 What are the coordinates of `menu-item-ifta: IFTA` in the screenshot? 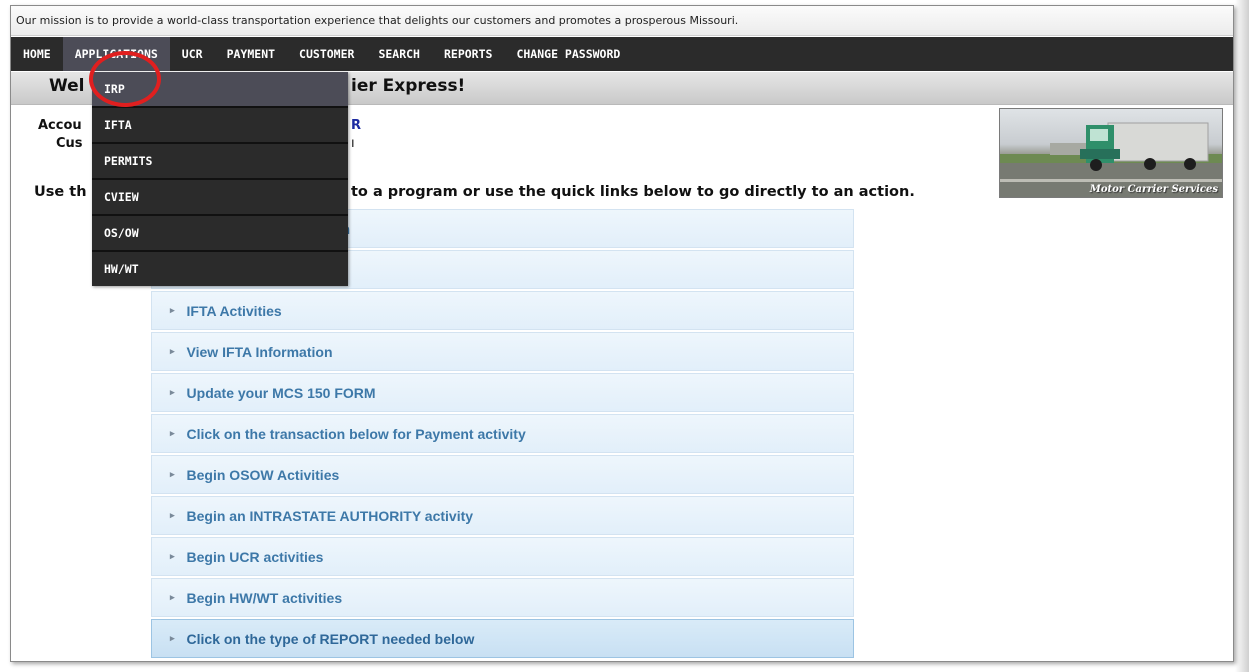 It's located at (220, 126).